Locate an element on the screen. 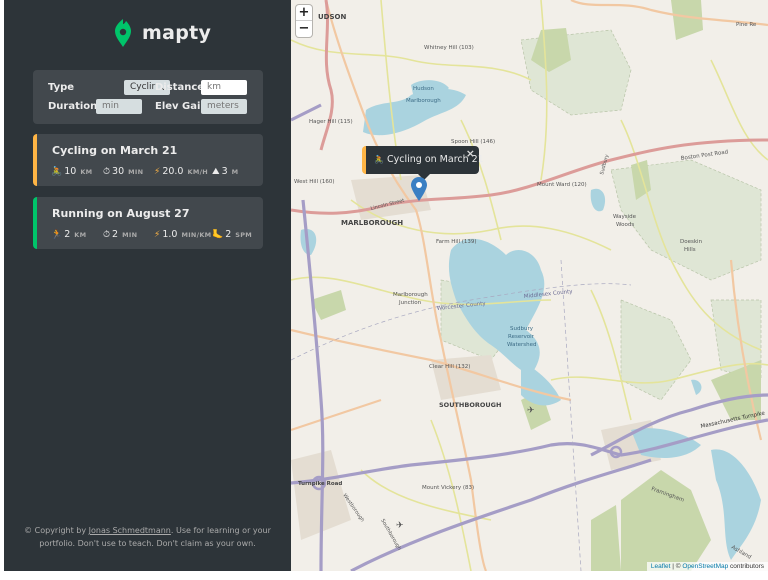 The width and height of the screenshot is (768, 580). elev-gain-input is located at coordinates (224, 106).